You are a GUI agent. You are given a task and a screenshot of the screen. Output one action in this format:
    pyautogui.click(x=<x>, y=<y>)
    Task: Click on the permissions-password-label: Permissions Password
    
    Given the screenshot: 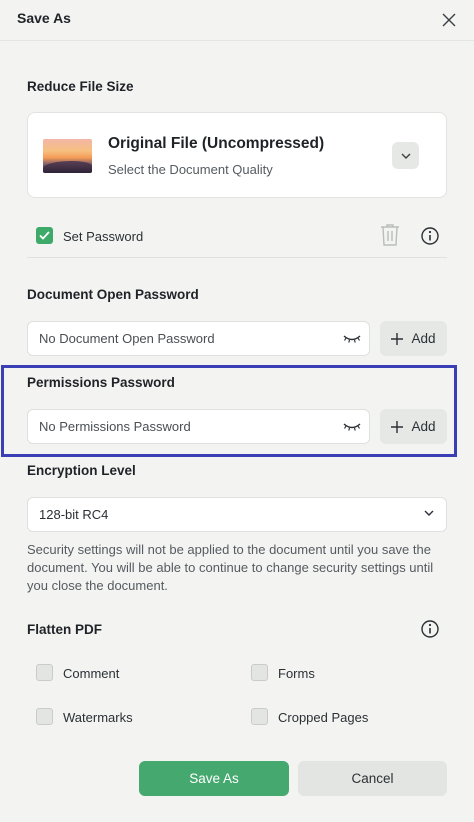 What is the action you would take?
    pyautogui.click(x=101, y=382)
    